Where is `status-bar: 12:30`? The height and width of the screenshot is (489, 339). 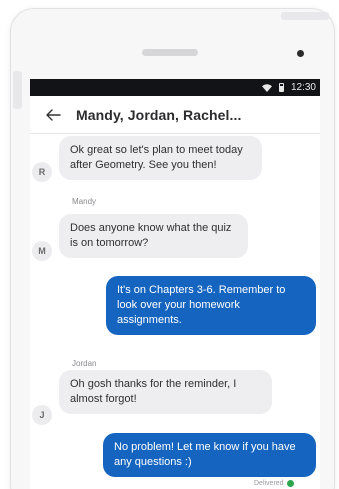 status-bar: 12:30 is located at coordinates (175, 87).